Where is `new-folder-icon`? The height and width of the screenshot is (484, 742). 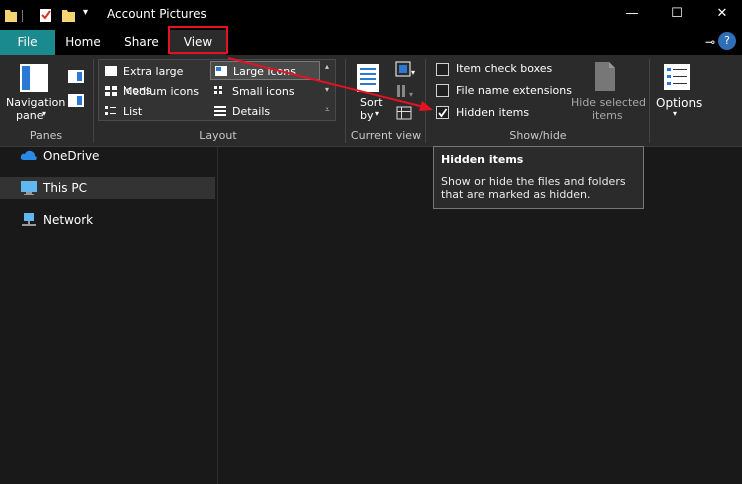 new-folder-icon is located at coordinates (69, 15).